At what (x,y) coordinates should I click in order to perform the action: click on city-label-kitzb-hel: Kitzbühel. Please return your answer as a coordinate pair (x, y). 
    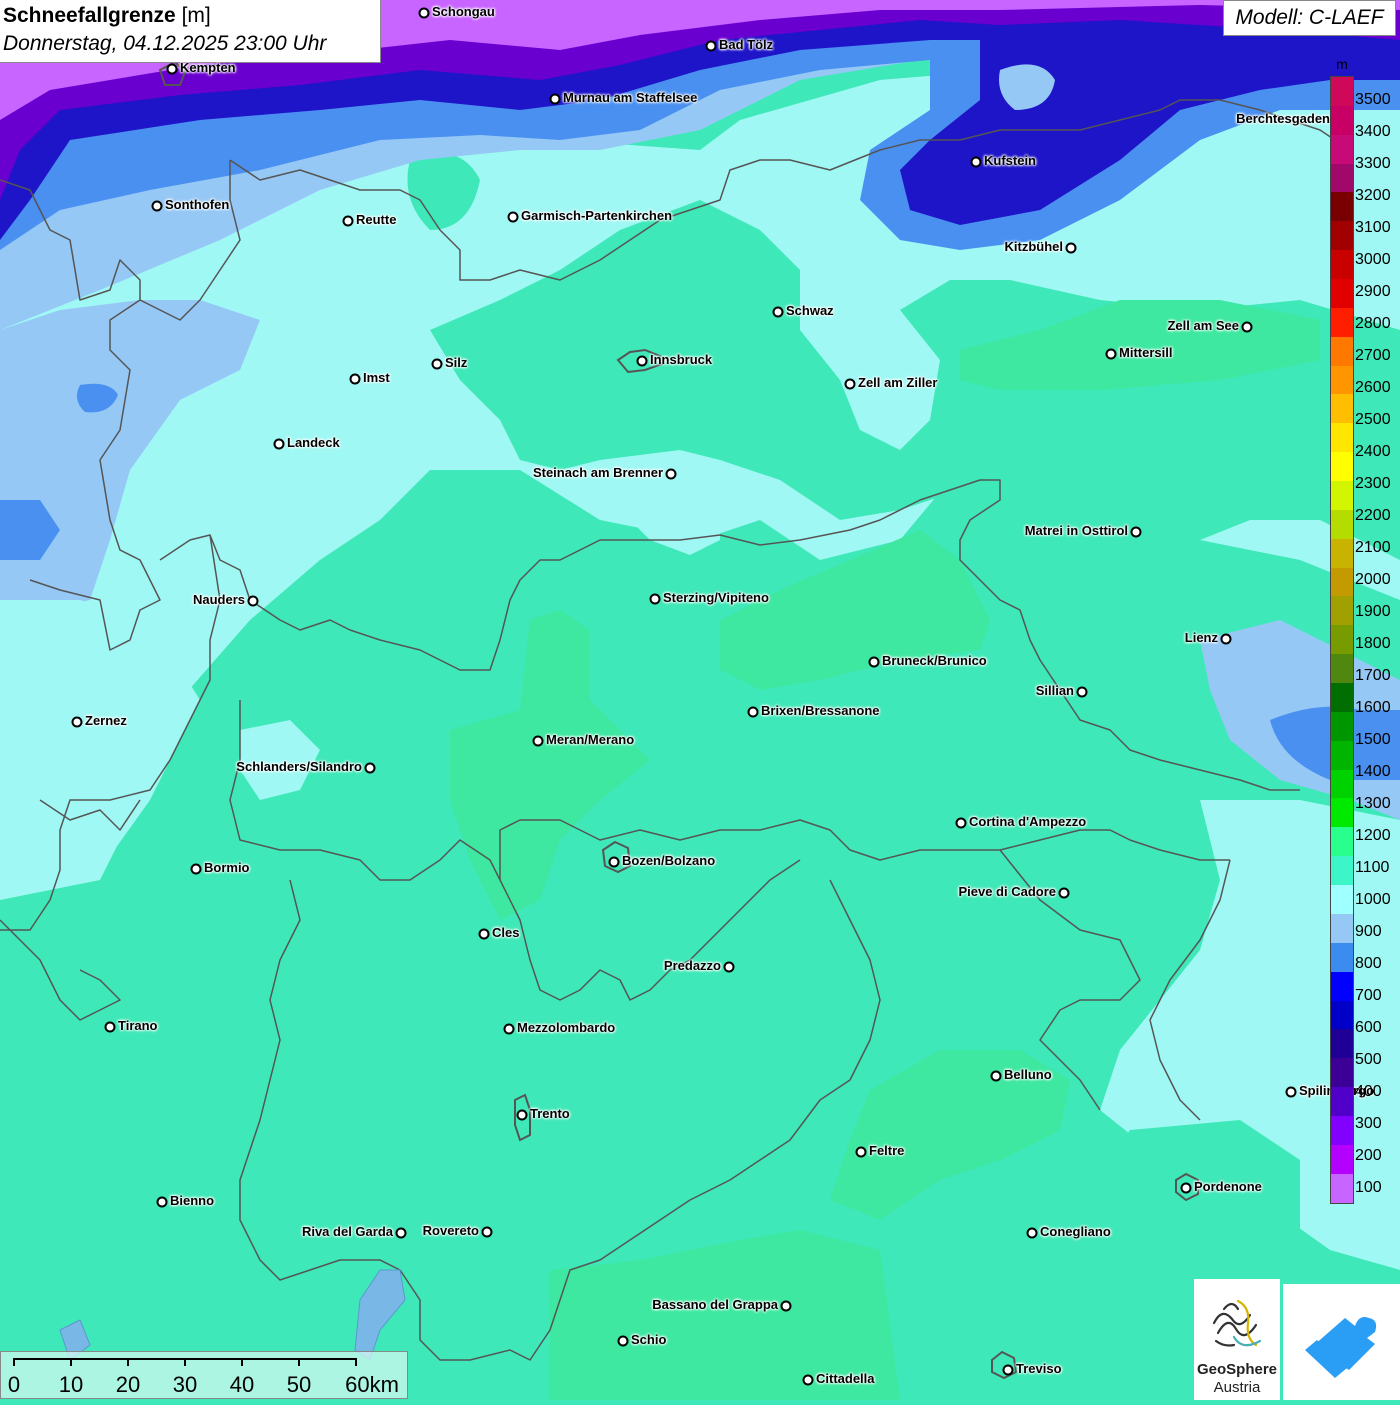
    Looking at the image, I should click on (1034, 246).